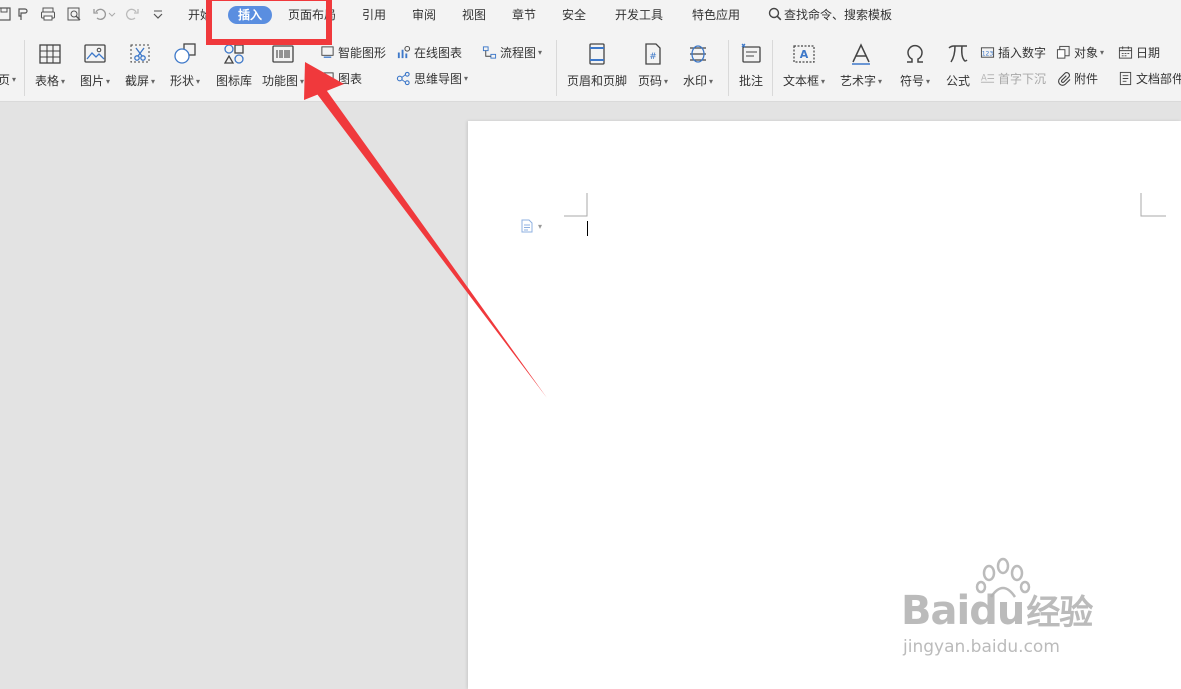  What do you see at coordinates (250, 15) in the screenshot?
I see `tab-insert: 插入` at bounding box center [250, 15].